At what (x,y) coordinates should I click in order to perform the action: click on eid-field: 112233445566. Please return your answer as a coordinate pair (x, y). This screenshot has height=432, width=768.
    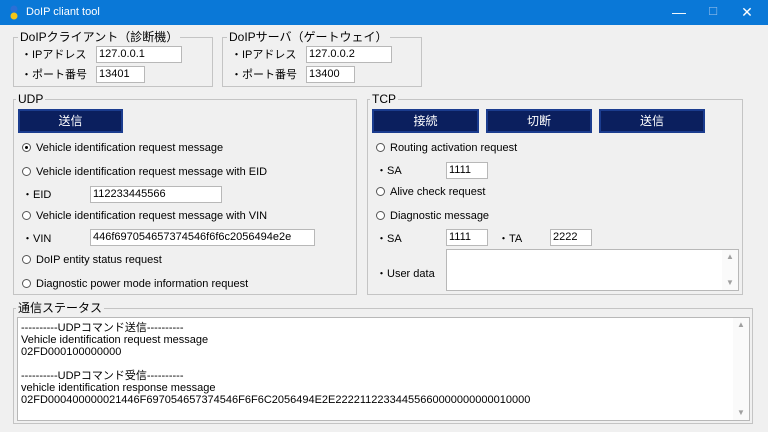
    Looking at the image, I should click on (156, 194).